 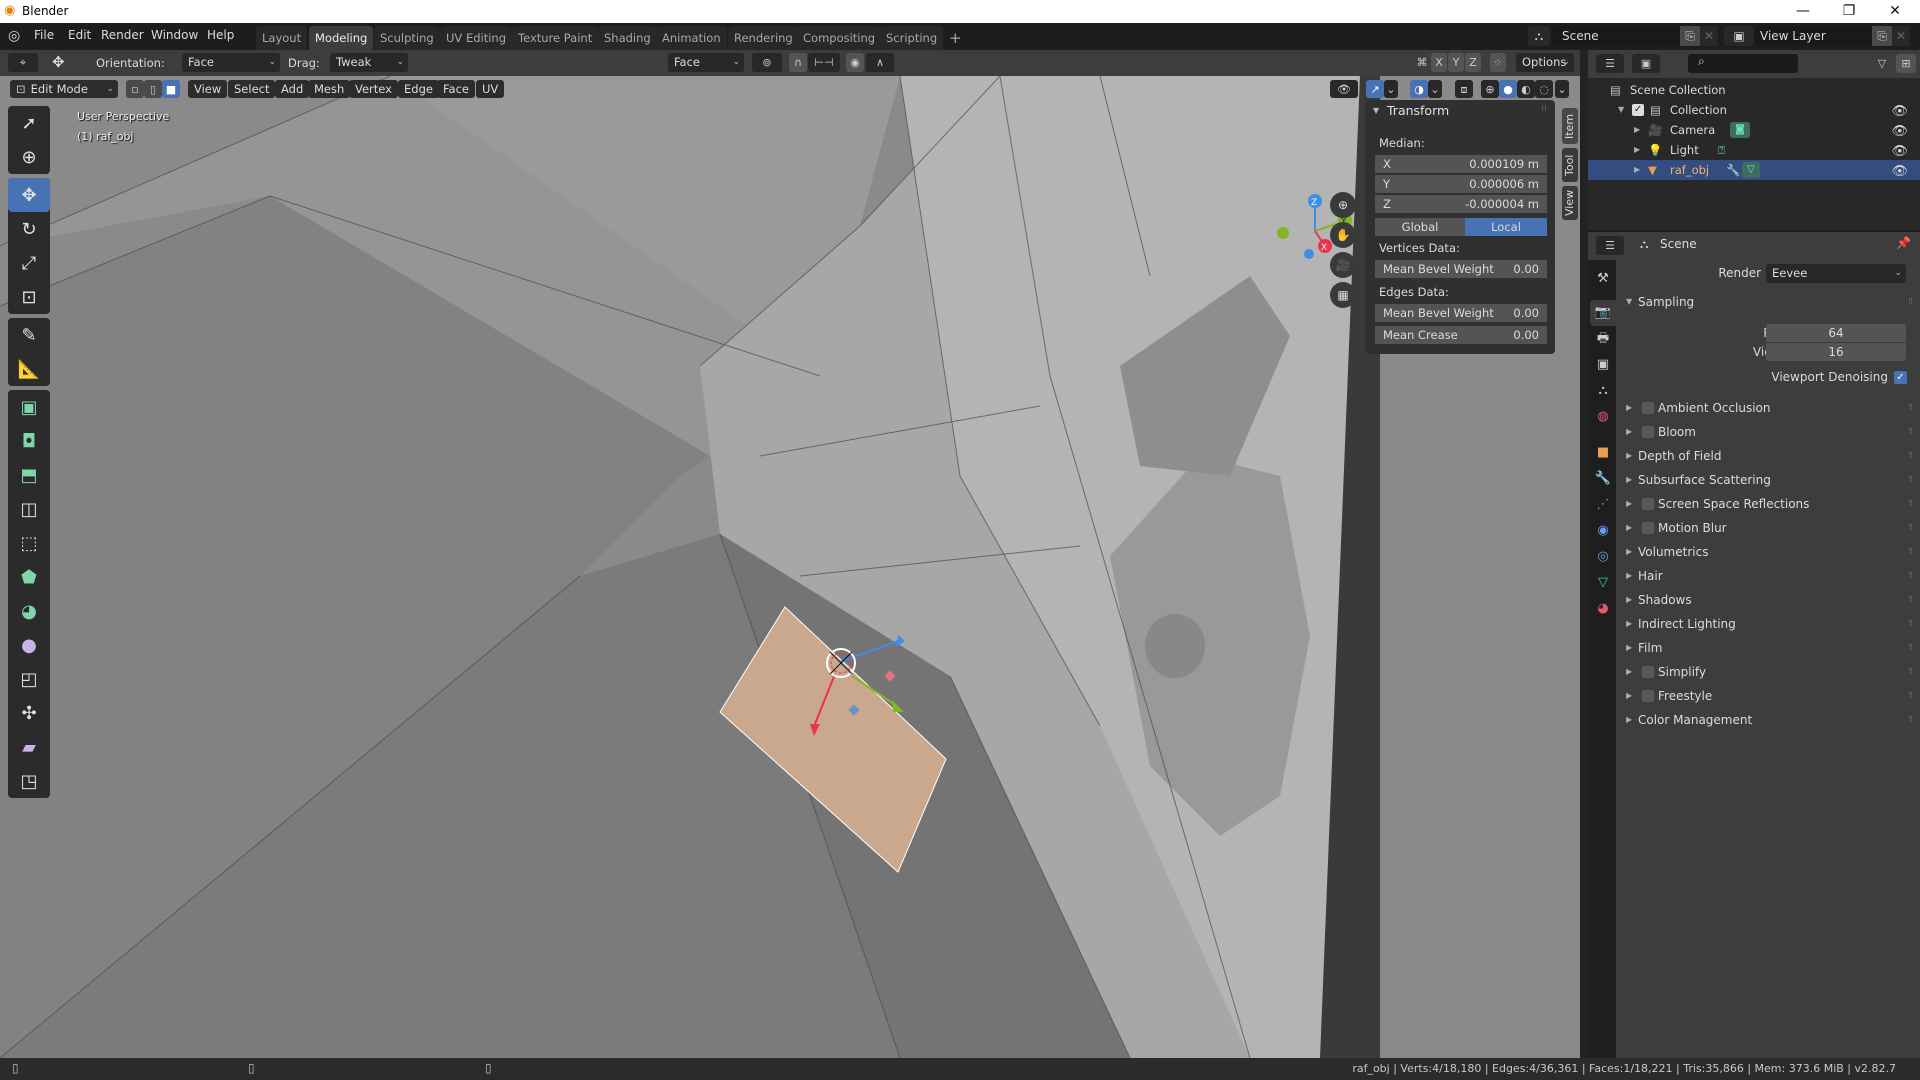 What do you see at coordinates (555, 38) in the screenshot?
I see `tab-texture-paint: Texture Paint` at bounding box center [555, 38].